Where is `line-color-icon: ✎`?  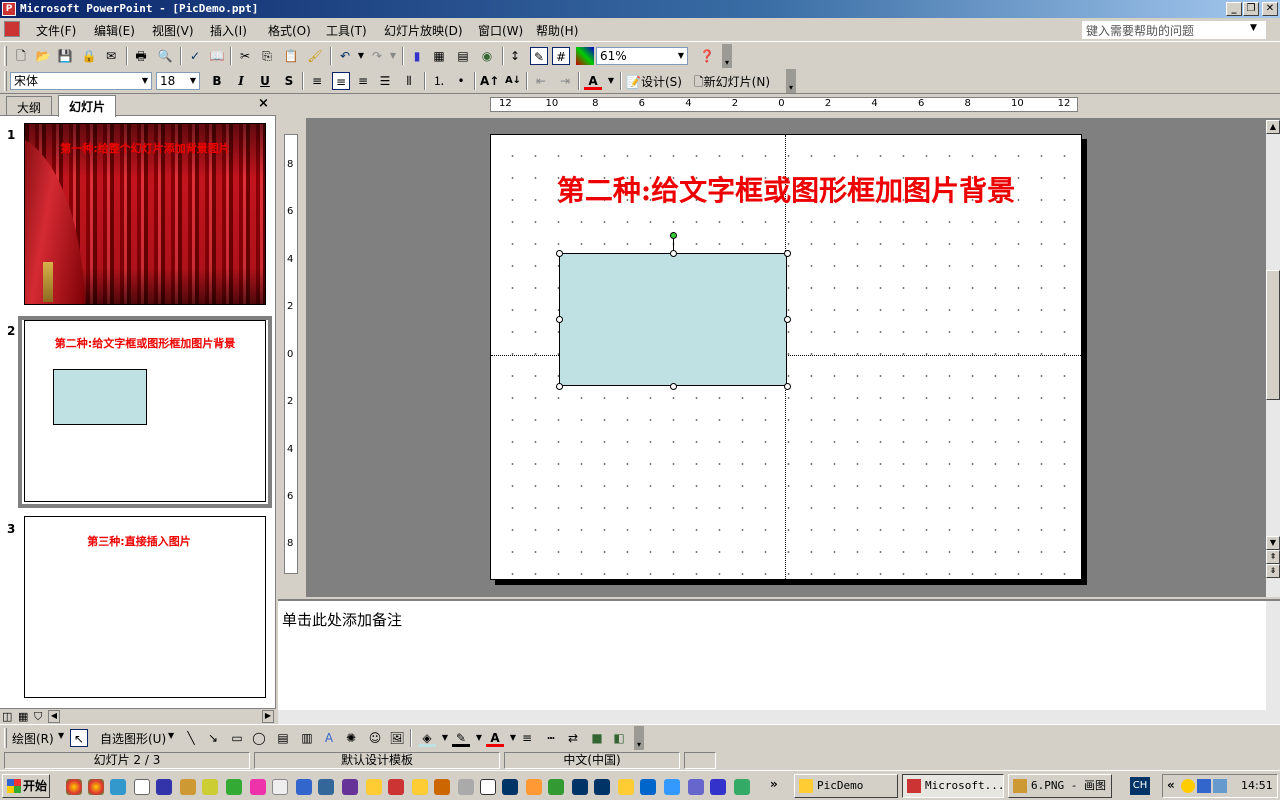
line-color-icon: ✎ is located at coordinates (461, 738).